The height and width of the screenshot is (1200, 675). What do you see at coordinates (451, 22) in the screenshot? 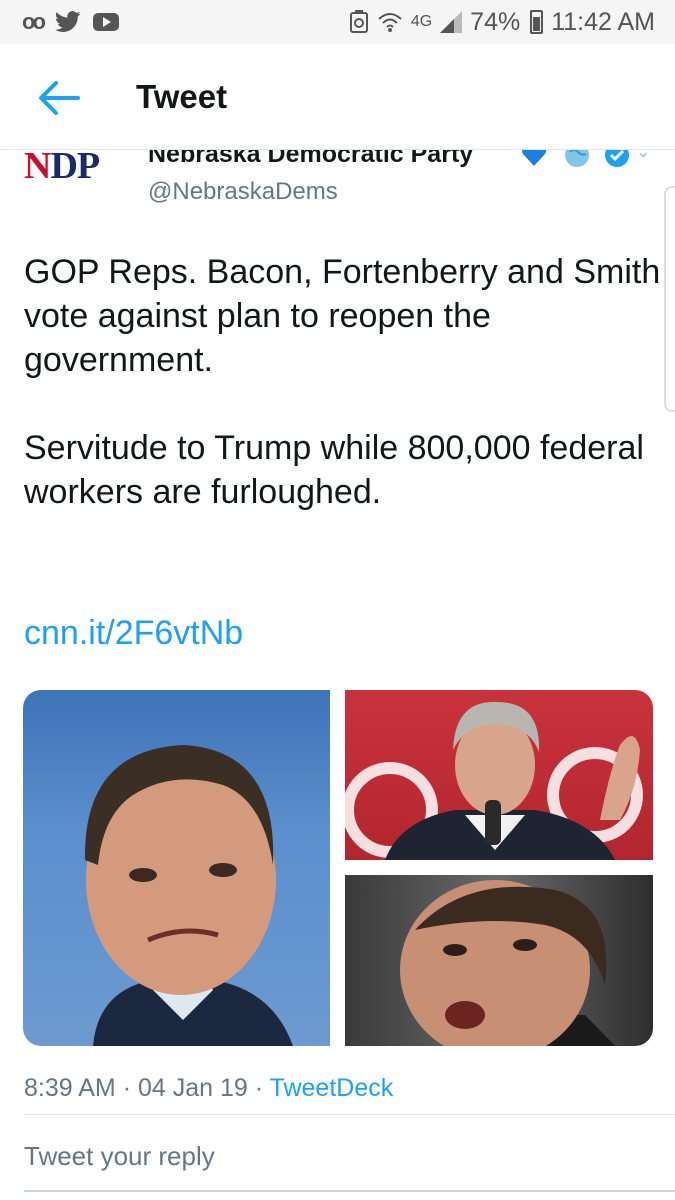
I see `signal-icon` at bounding box center [451, 22].